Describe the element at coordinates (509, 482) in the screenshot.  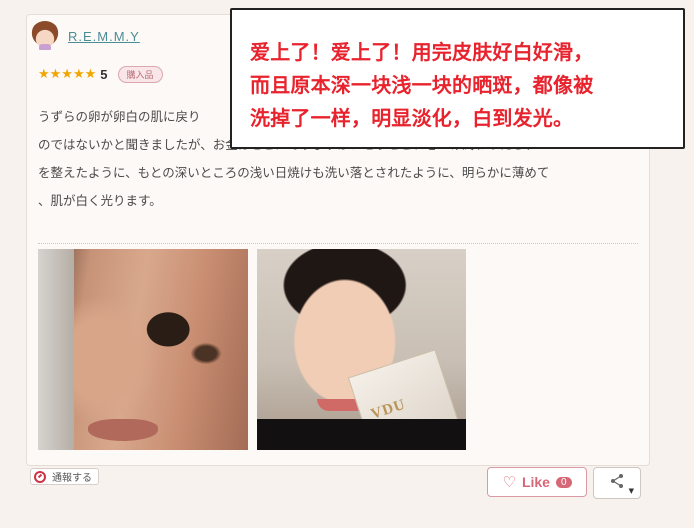
I see `heart-icon: ♡` at that location.